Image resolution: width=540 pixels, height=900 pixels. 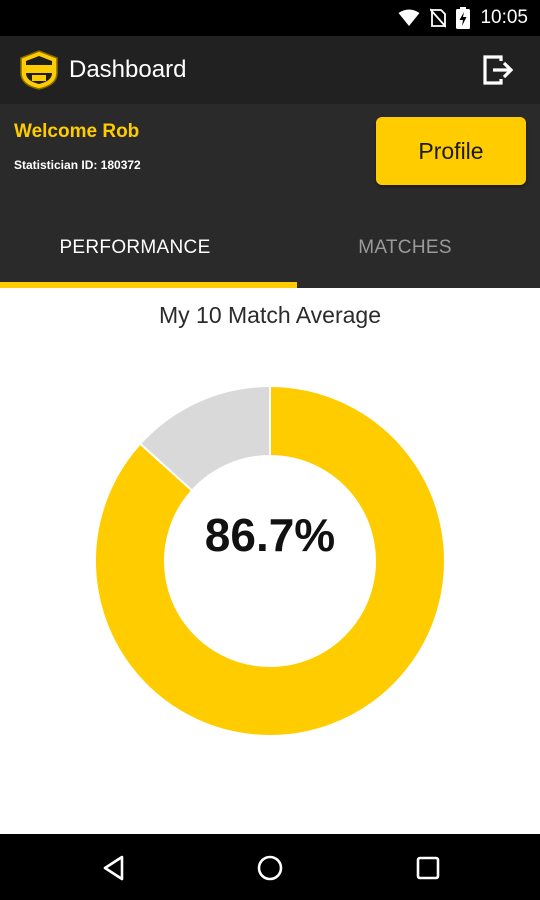 What do you see at coordinates (135, 248) in the screenshot?
I see `tab-performance: PERFORMANCE` at bounding box center [135, 248].